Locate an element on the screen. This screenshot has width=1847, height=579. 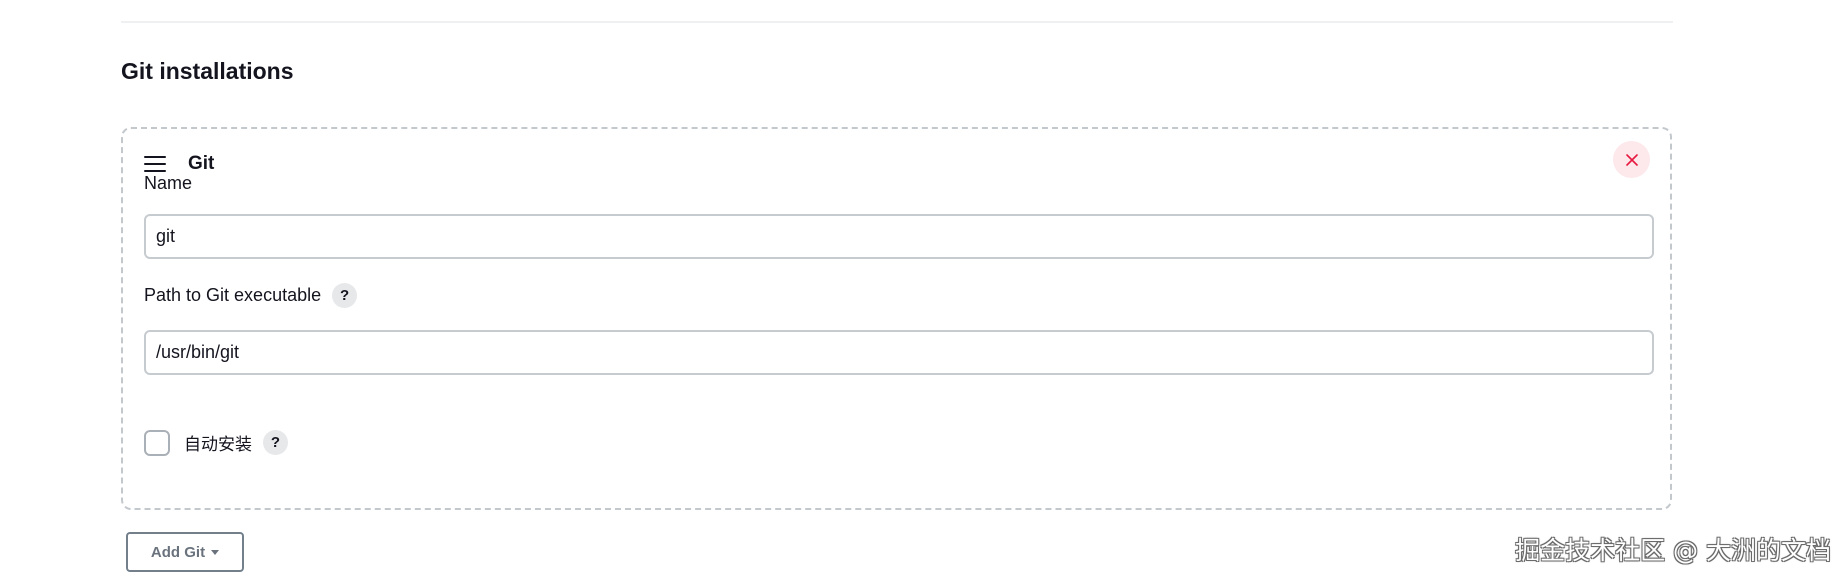
add-git-button: Add Git is located at coordinates (185, 552).